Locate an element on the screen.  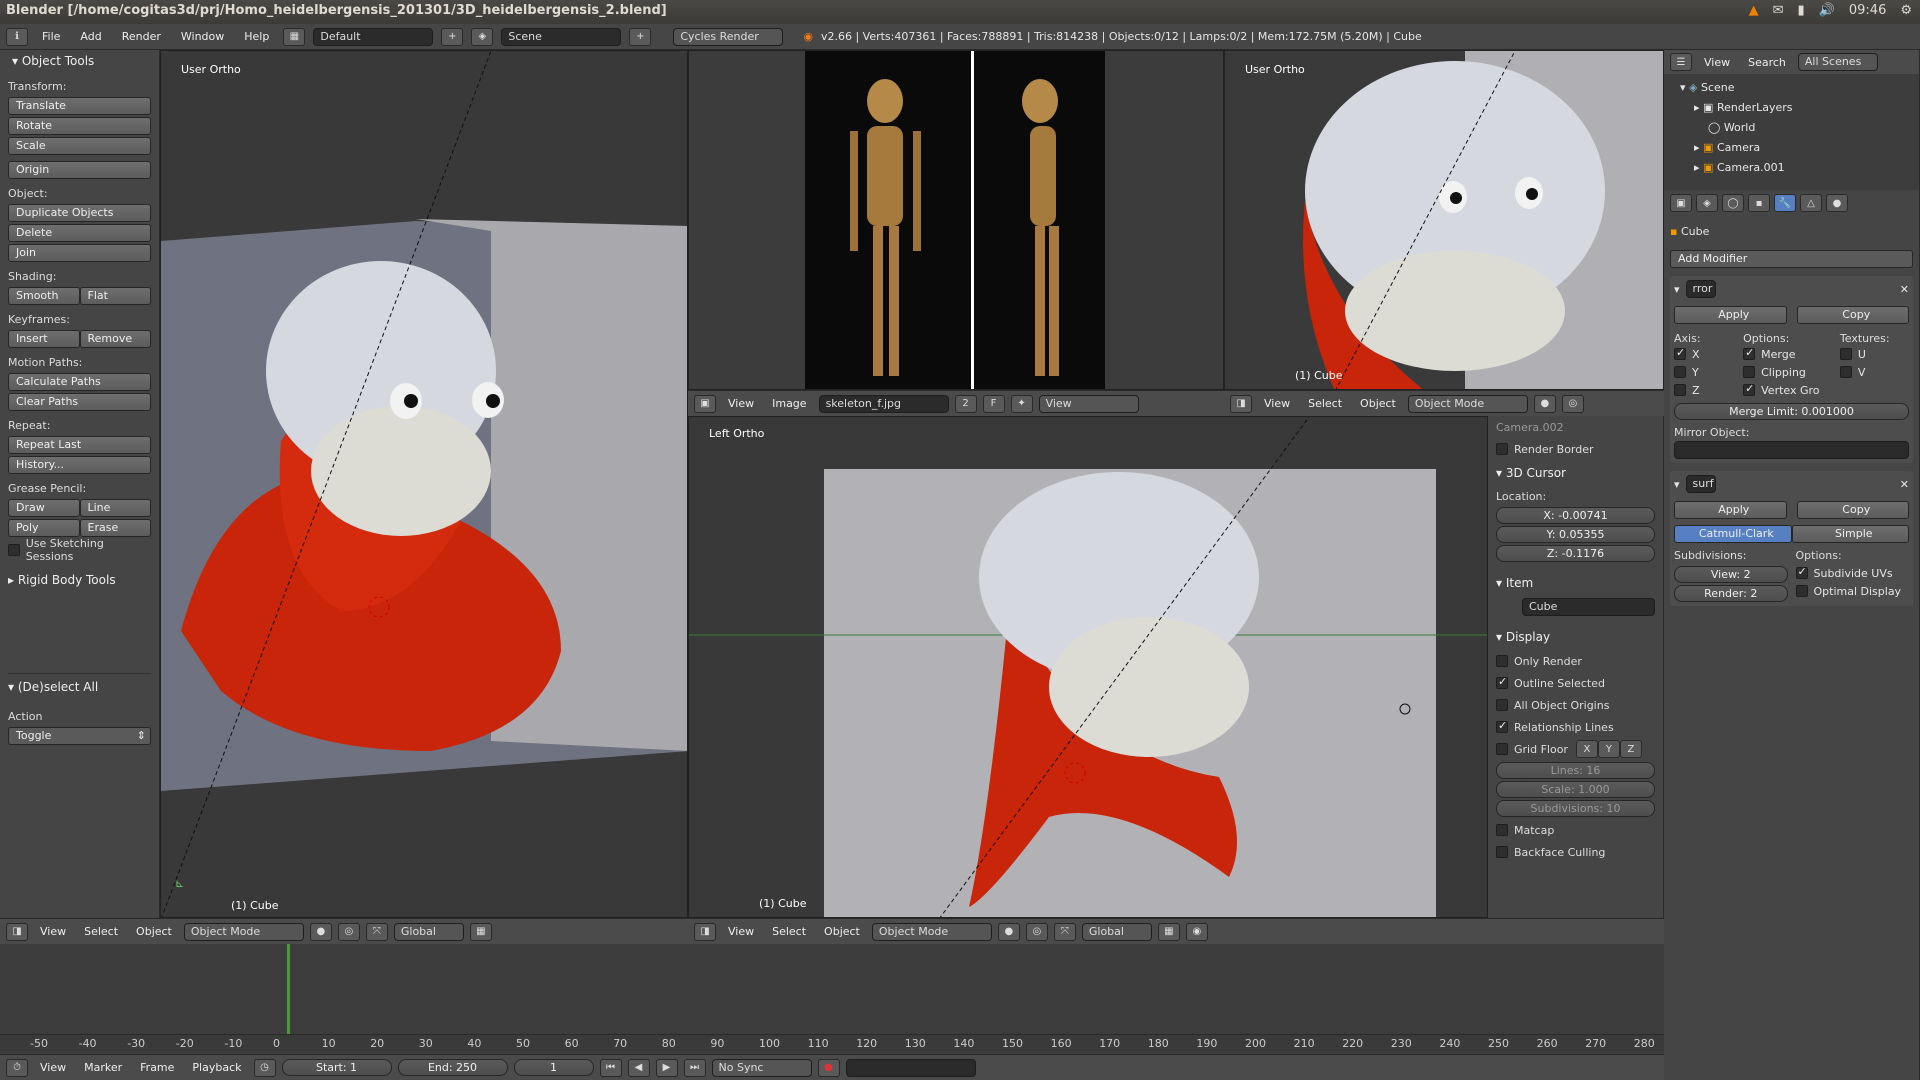
marker-menu: Marker is located at coordinates (103, 1067).